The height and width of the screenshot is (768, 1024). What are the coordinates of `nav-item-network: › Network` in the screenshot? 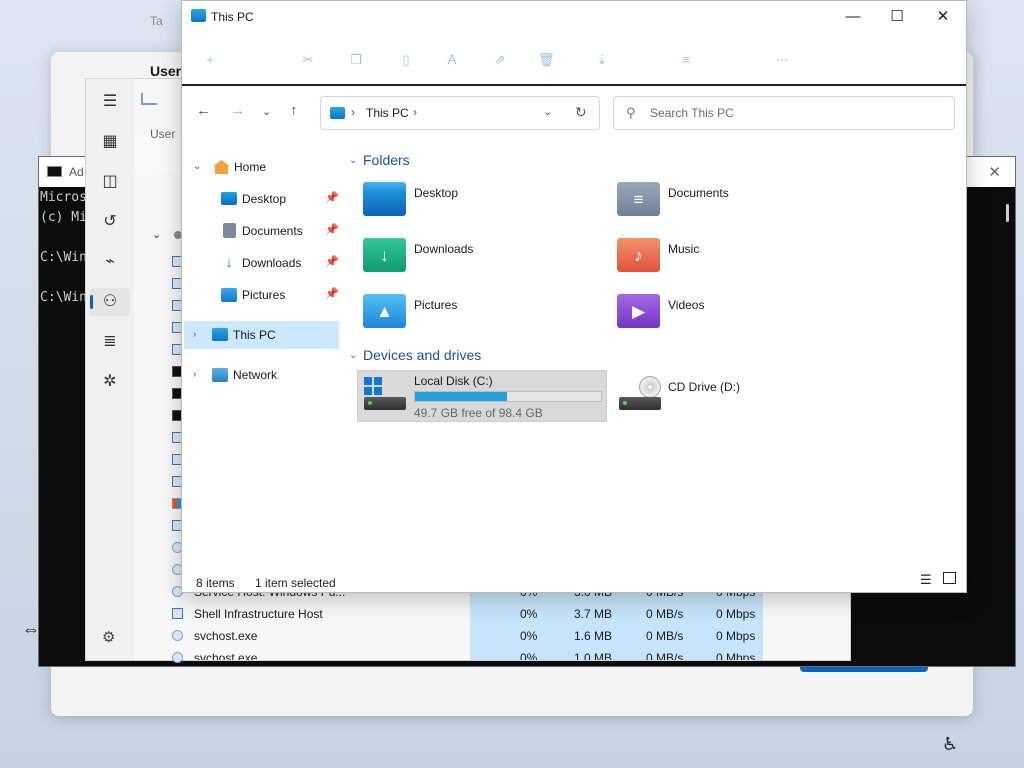 It's located at (265, 375).